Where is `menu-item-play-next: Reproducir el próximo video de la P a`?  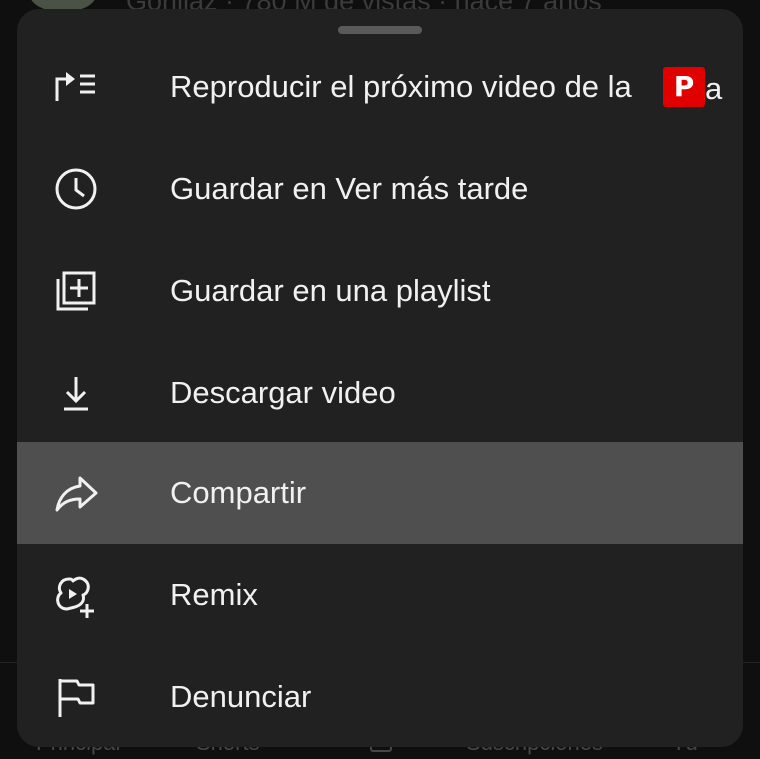
menu-item-play-next: Reproducir el próximo video de la P a is located at coordinates (380, 87).